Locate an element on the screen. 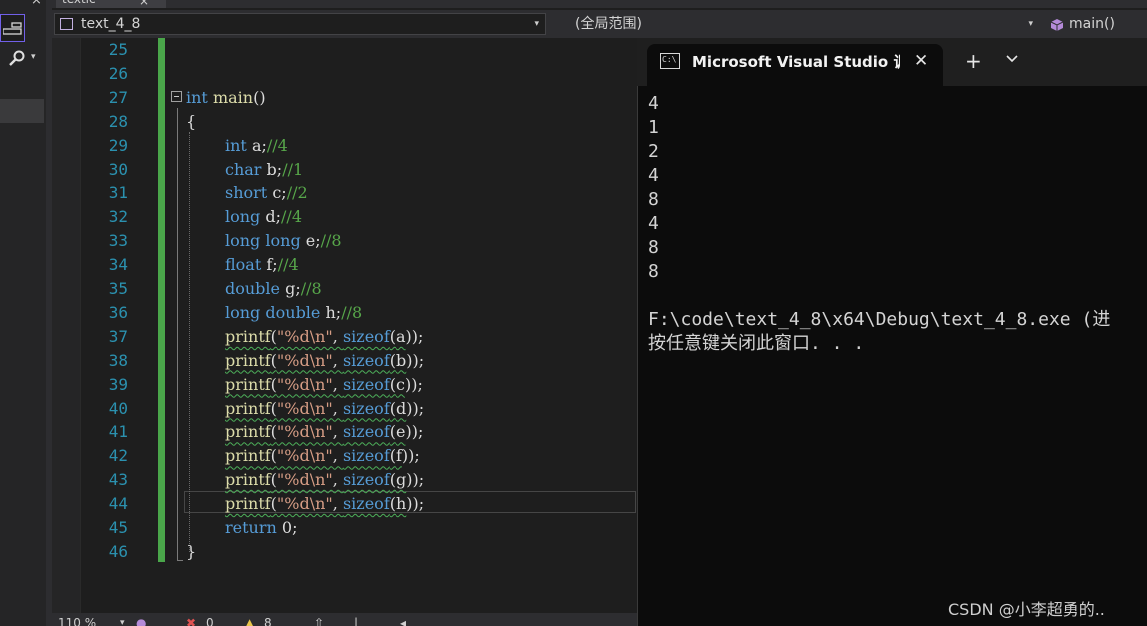 This screenshot has height=626, width=1147. function-name: main is located at coordinates (230, 97).